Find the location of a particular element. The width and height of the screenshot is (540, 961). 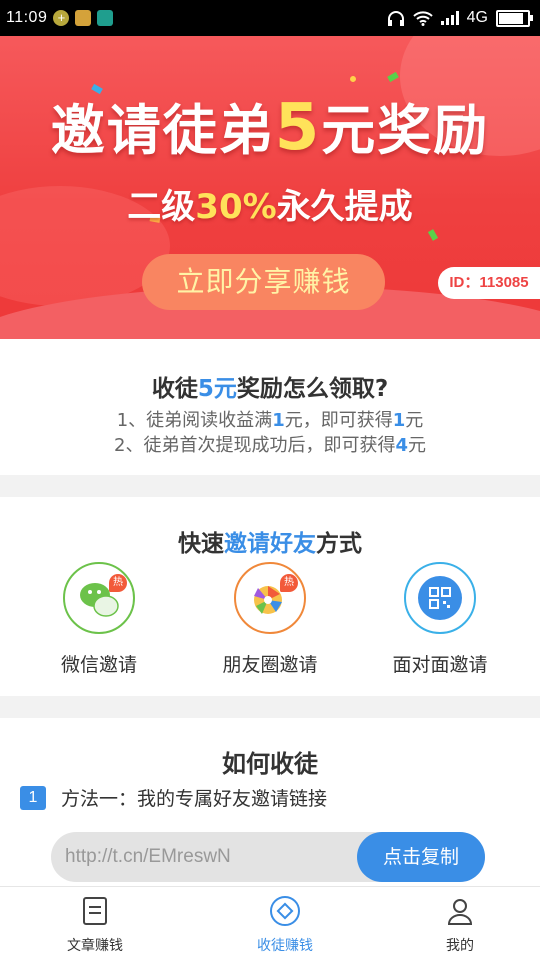

qrcode-glyph is located at coordinates (440, 598).